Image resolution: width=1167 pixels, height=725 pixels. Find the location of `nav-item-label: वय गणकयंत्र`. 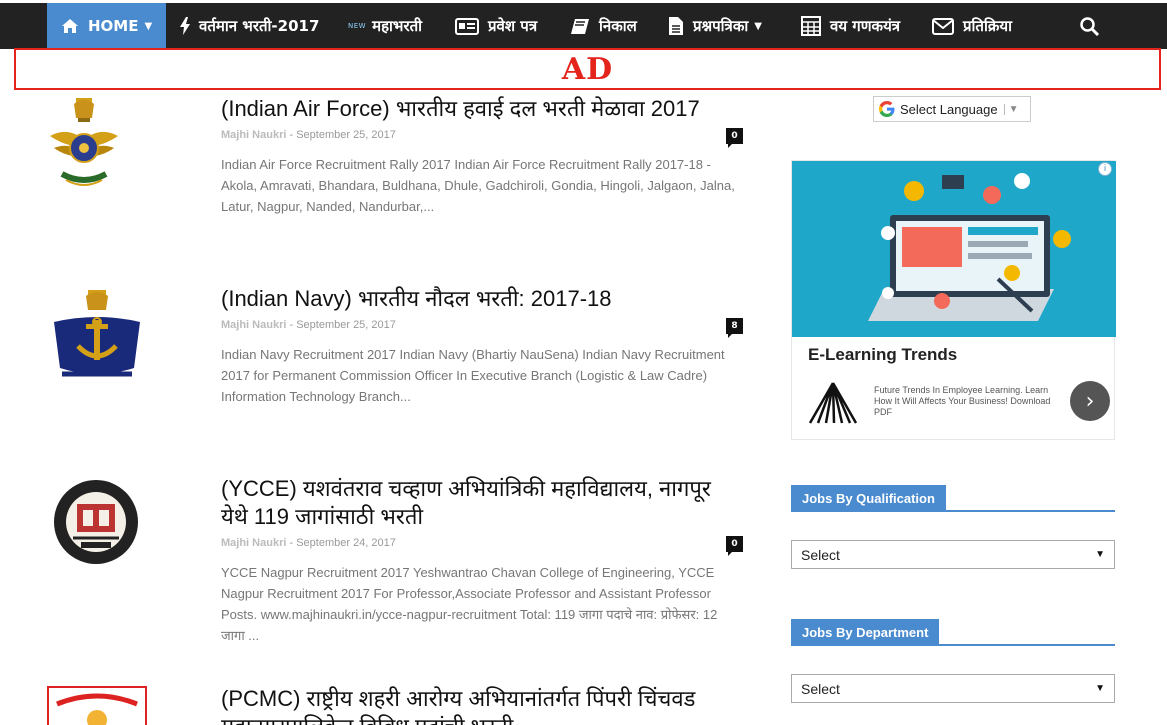

nav-item-label: वय गणकयंत्र is located at coordinates (865, 26).